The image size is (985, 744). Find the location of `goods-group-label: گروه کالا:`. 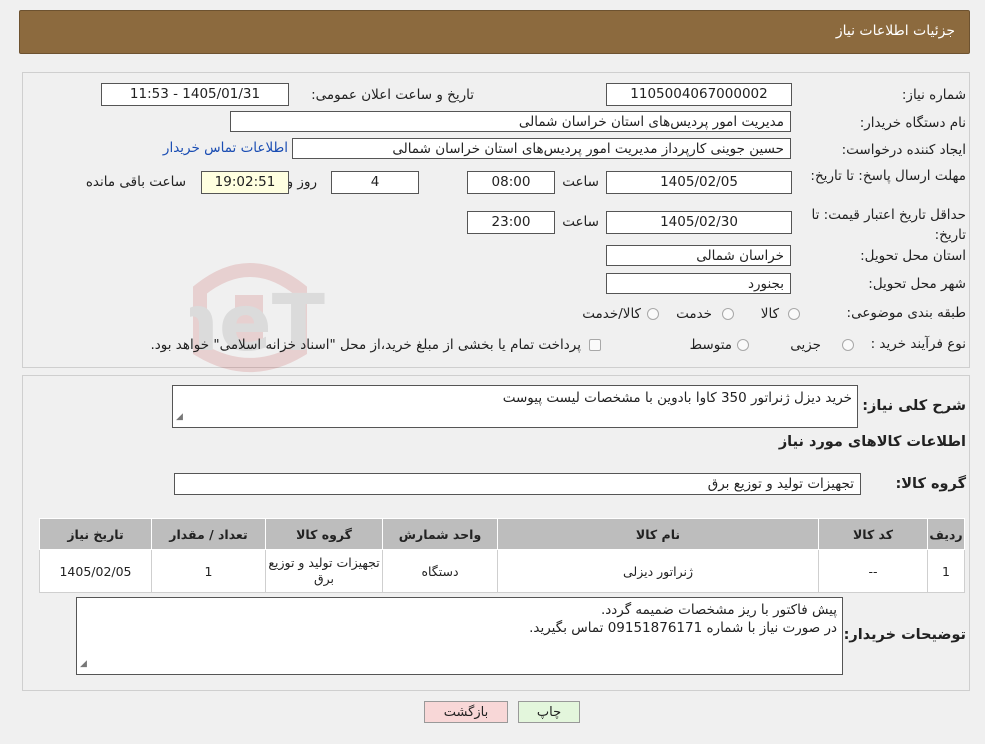

goods-group-label: گروه کالا: is located at coordinates (930, 484).